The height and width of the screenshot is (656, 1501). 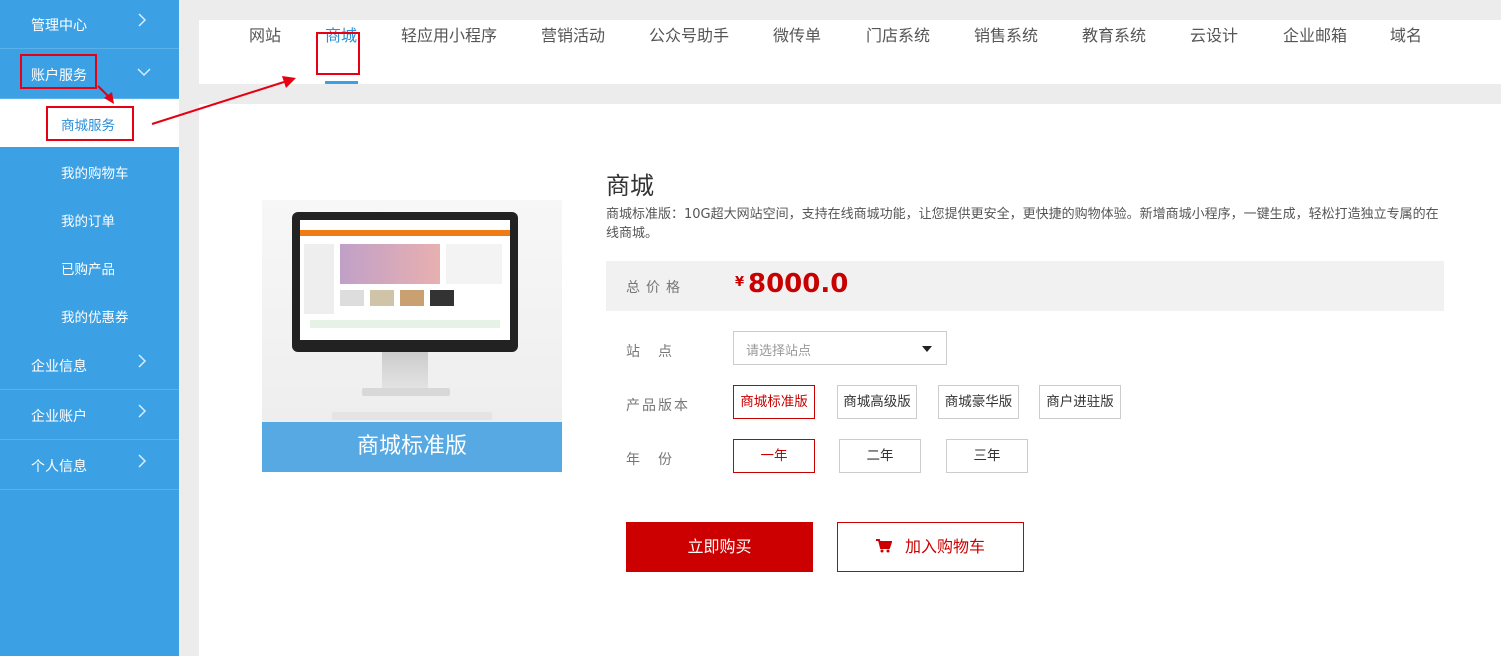 I want to click on product-title: 商城, so click(x=630, y=186).